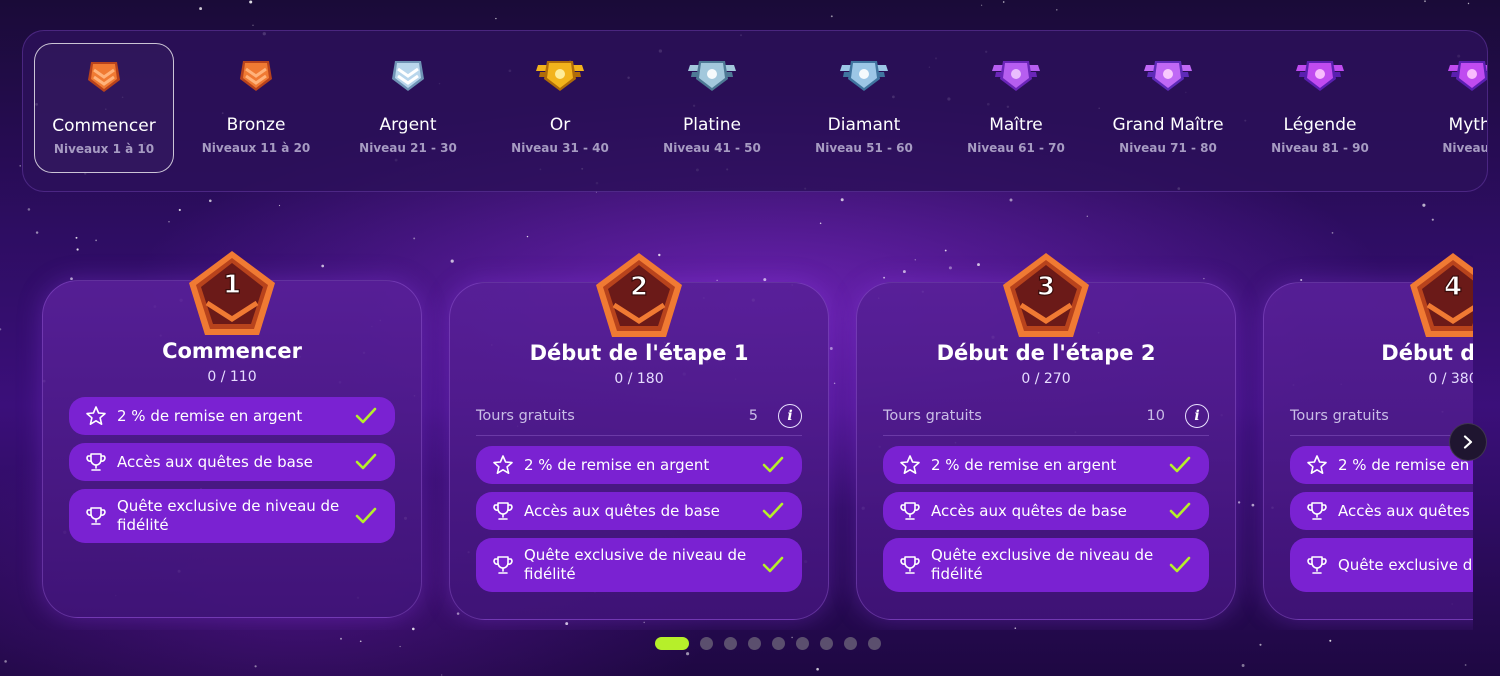 The height and width of the screenshot is (676, 1500). I want to click on tier-name: Légende, so click(1320, 125).